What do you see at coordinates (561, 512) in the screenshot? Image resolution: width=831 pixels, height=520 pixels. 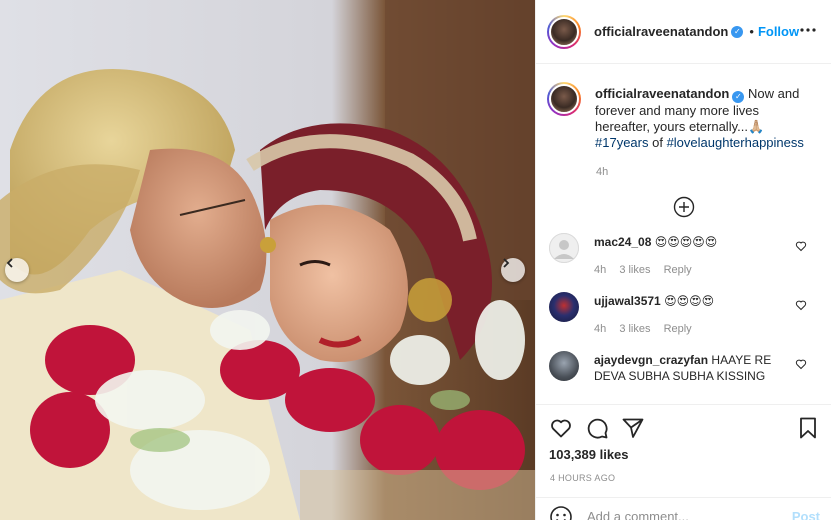 I see `emoji-icon` at bounding box center [561, 512].